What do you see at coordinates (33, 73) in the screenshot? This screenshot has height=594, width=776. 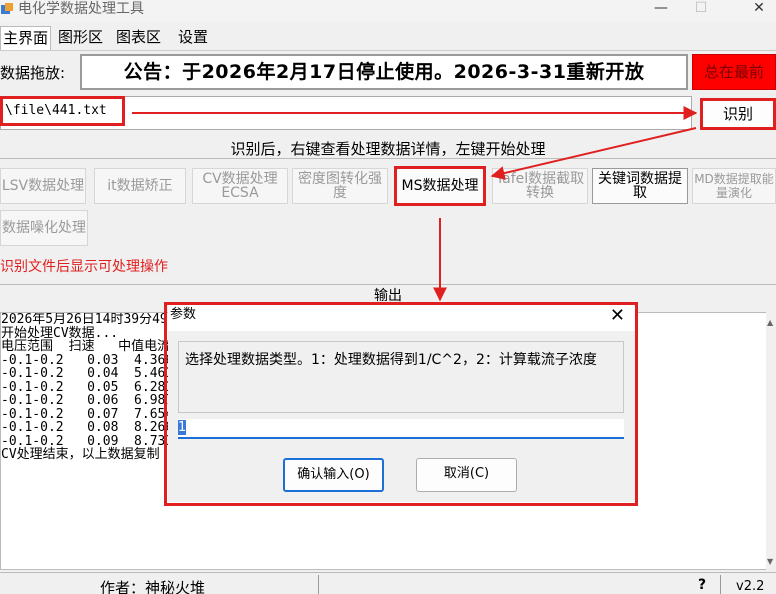 I see `drag-drop-label: 数据拖放:` at bounding box center [33, 73].